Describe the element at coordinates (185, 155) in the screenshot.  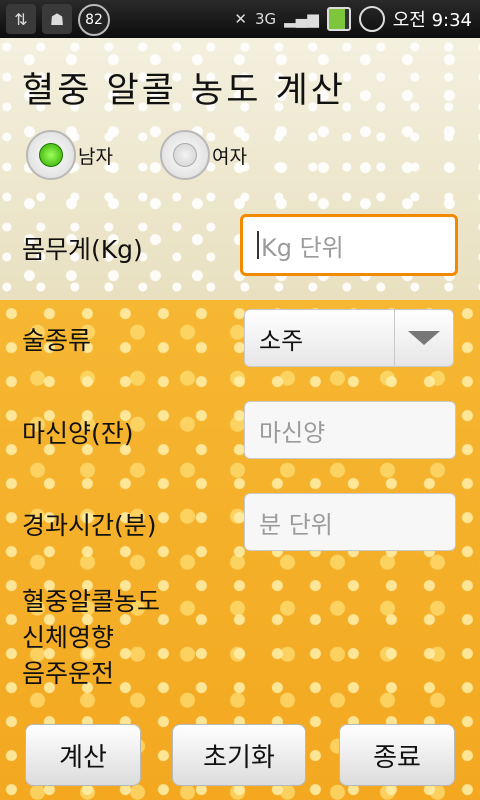
I see `radio-button-unselected` at that location.